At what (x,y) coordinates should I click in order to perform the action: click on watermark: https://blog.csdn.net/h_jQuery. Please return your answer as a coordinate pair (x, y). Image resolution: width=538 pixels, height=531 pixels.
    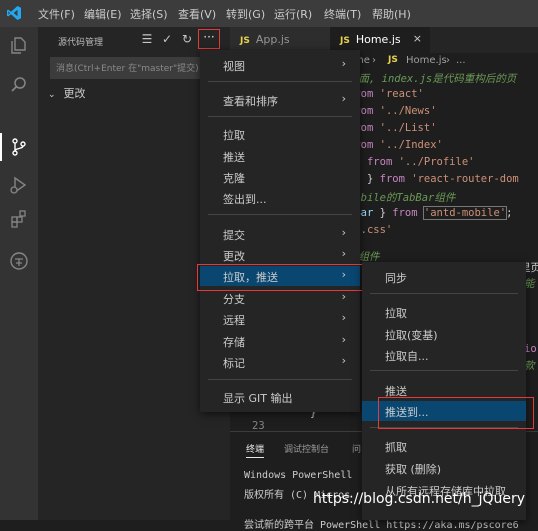
    Looking at the image, I should click on (419, 499).